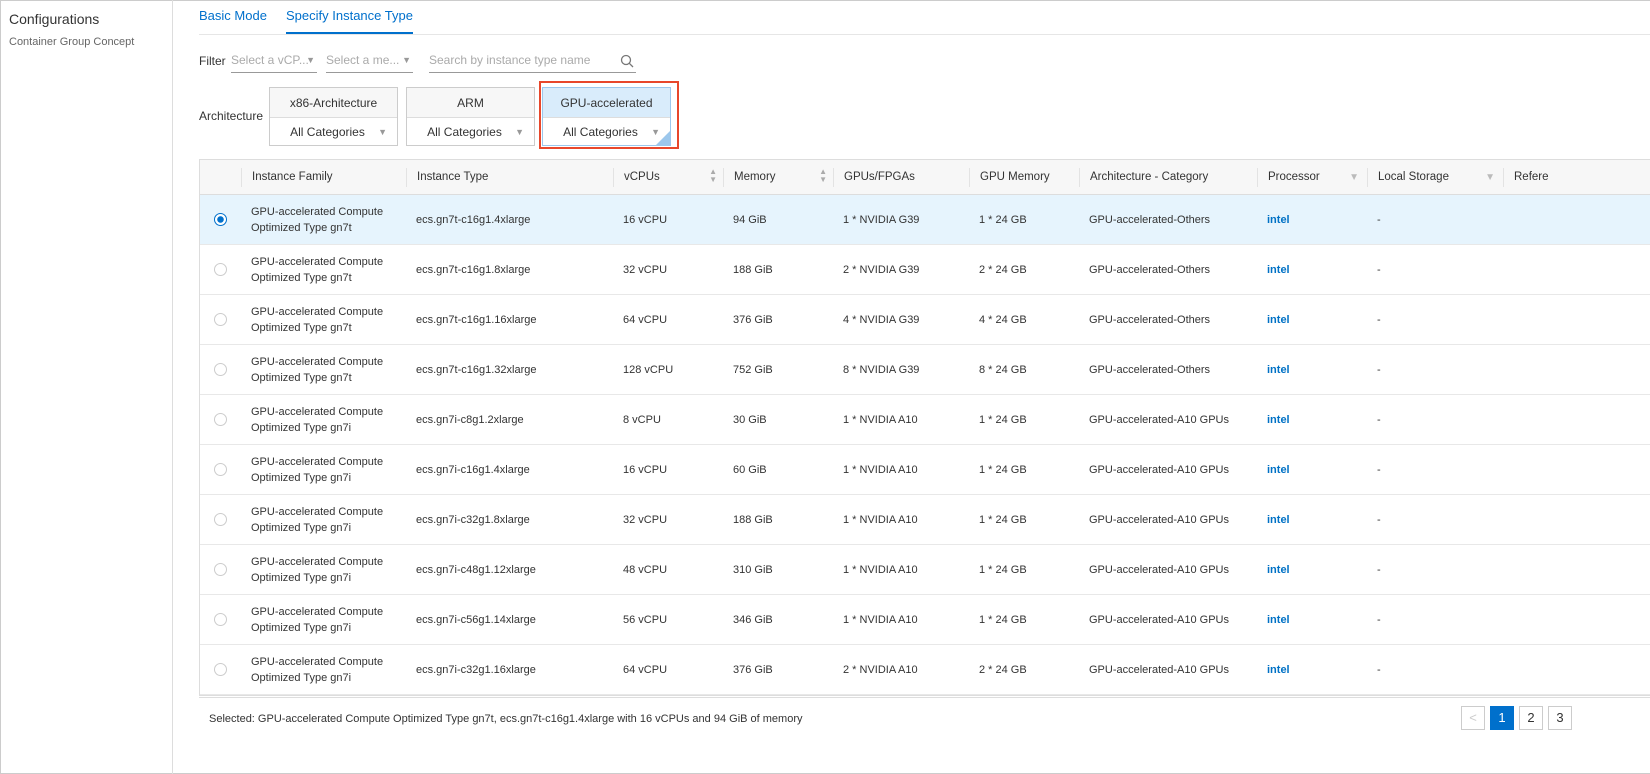 This screenshot has height=774, width=1650. What do you see at coordinates (473, 269) in the screenshot?
I see `cell-type: ecs.gn7t-c16g1.8xlarge` at bounding box center [473, 269].